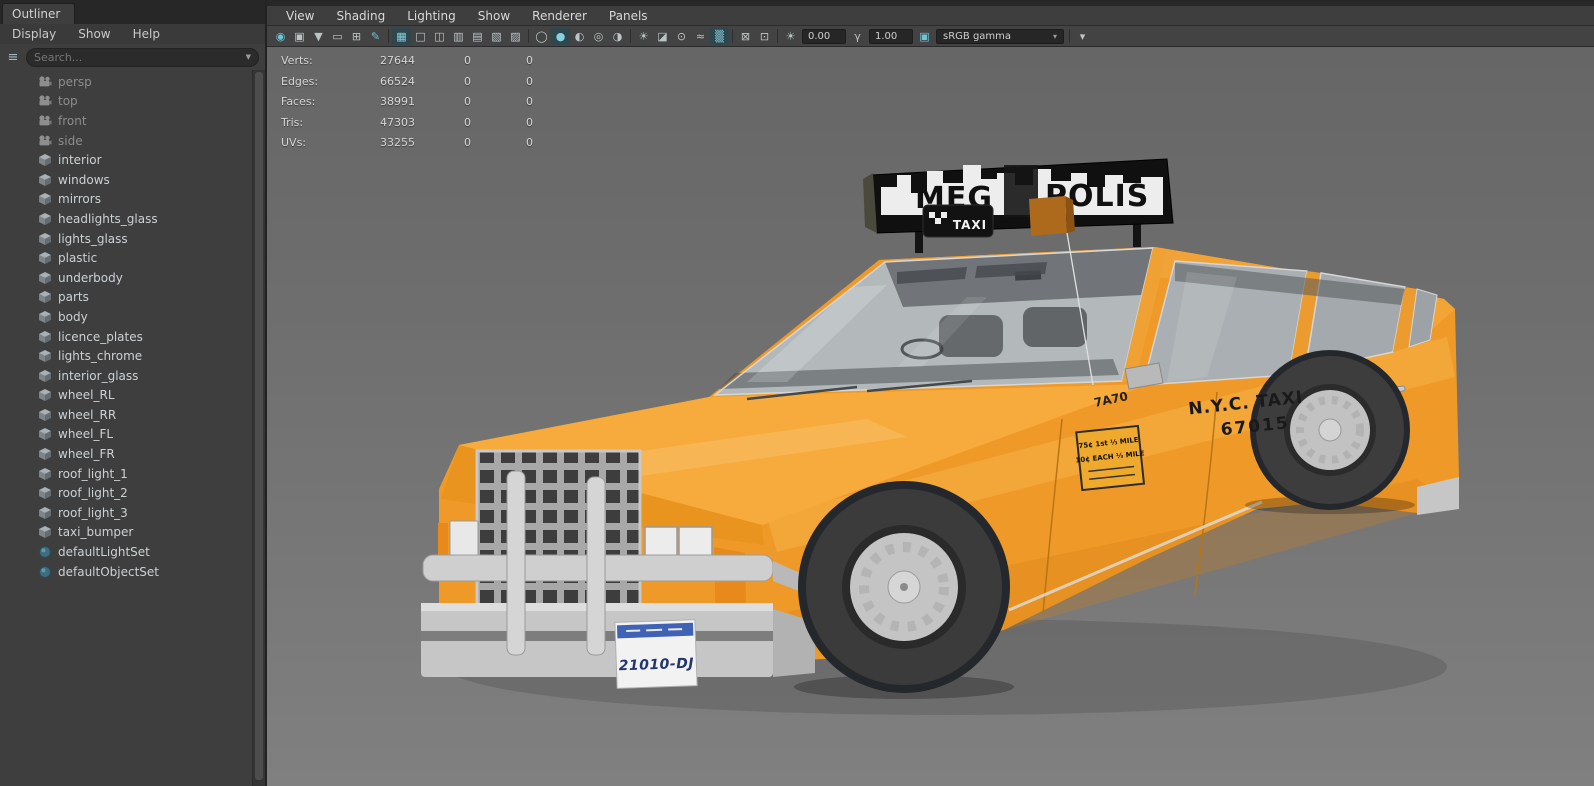 The width and height of the screenshot is (1594, 786). Describe the element at coordinates (132, 376) in the screenshot. I see `outliner-item-interior-glass: interior_glass` at that location.